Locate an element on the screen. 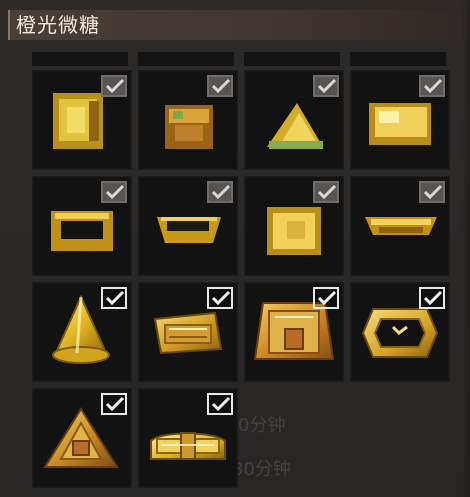 Image resolution: width=470 pixels, height=497 pixels. ghost-text-1: 0分钟 is located at coordinates (262, 425).